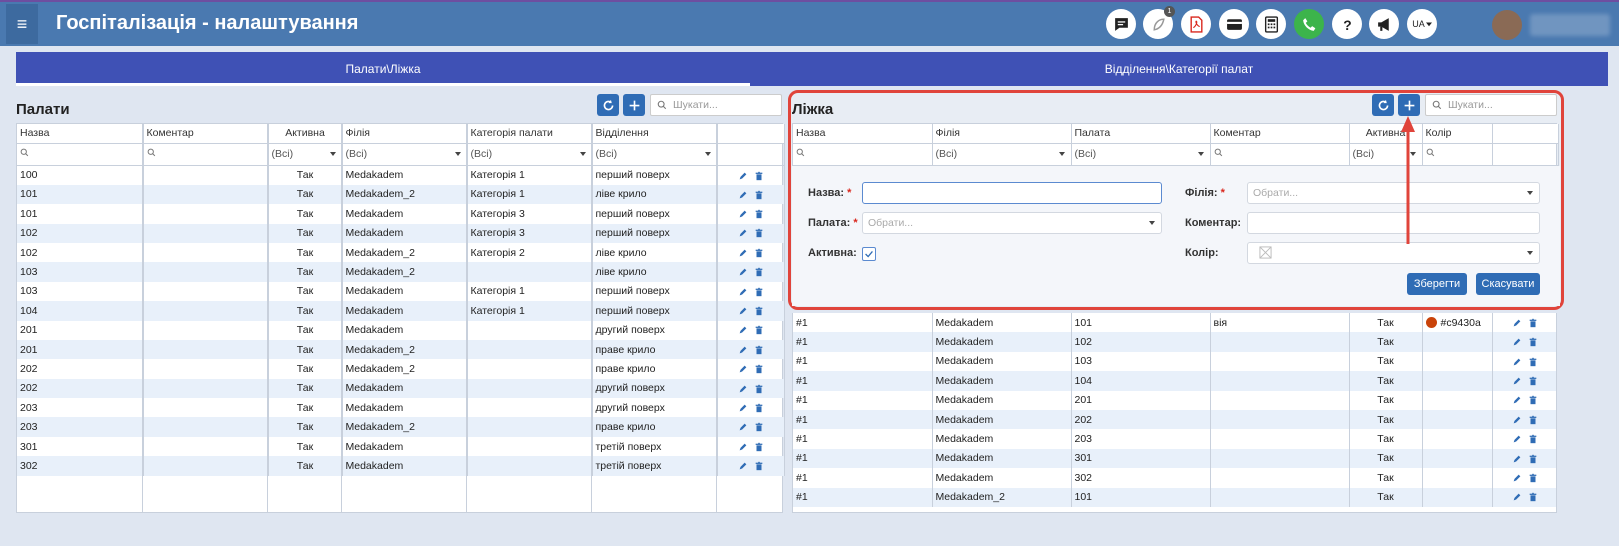 The height and width of the screenshot is (546, 1619). What do you see at coordinates (401, 369) in the screenshot?
I see `table-row: 202 Так Medakadem_2 праве крило` at bounding box center [401, 369].